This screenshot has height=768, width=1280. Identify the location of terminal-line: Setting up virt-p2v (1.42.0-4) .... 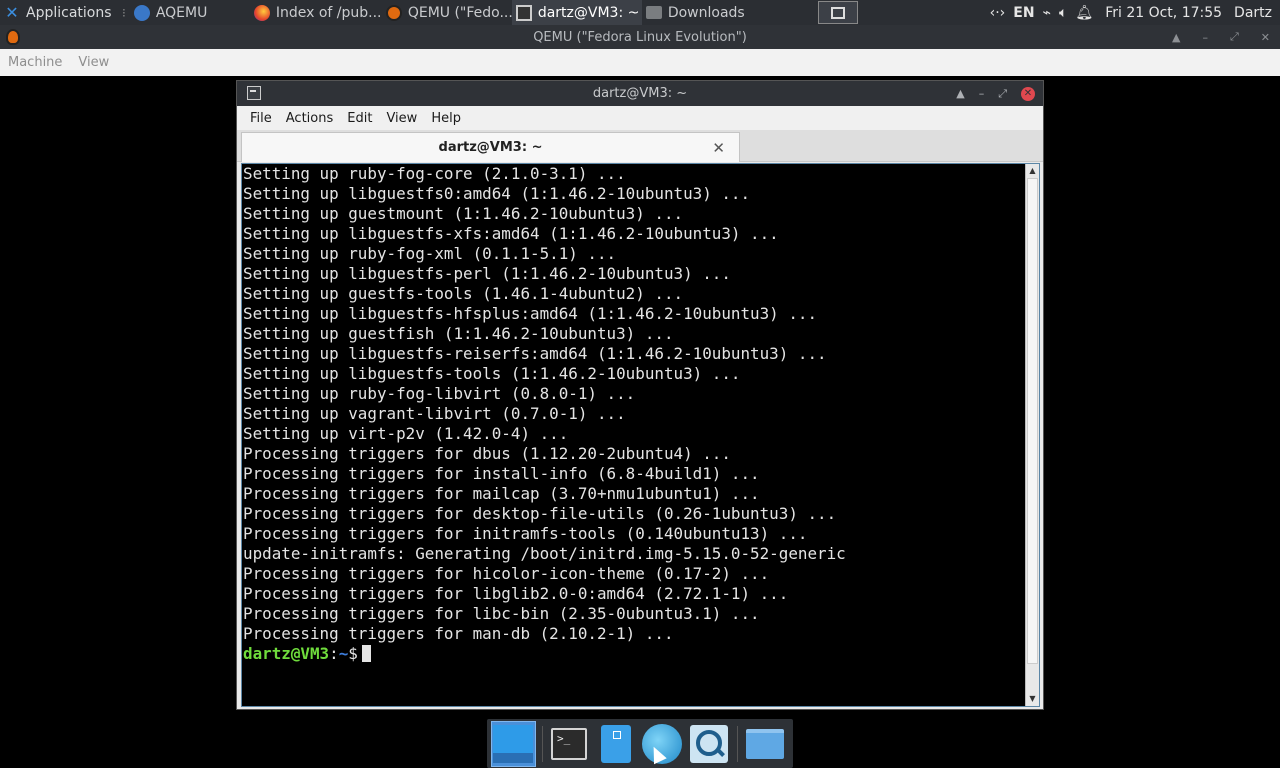
(406, 433).